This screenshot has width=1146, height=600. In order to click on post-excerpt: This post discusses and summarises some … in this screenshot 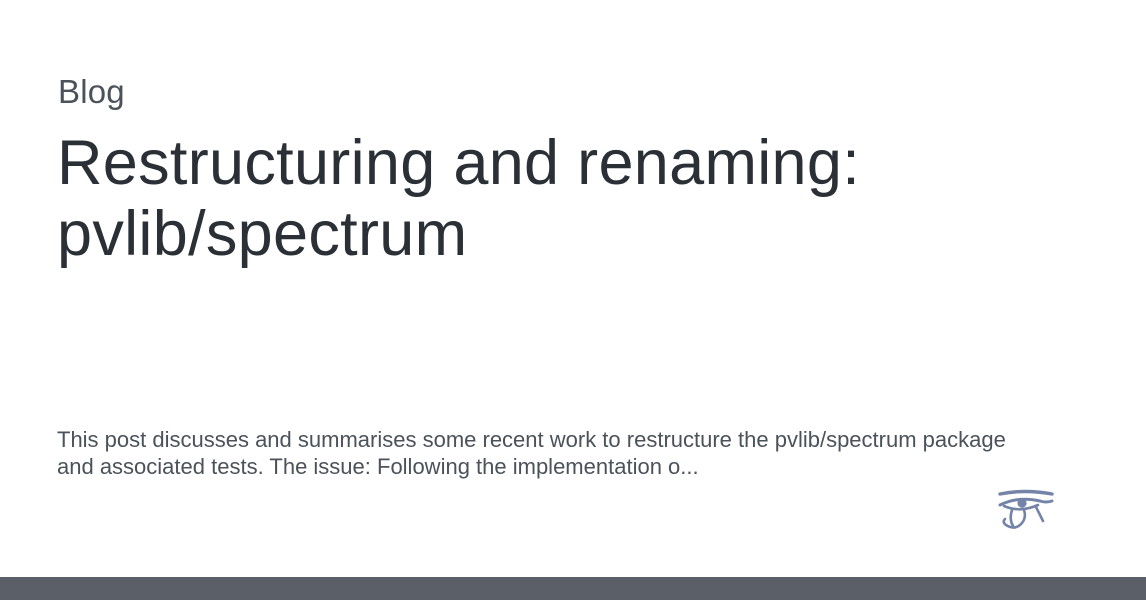, I will do `click(531, 453)`.